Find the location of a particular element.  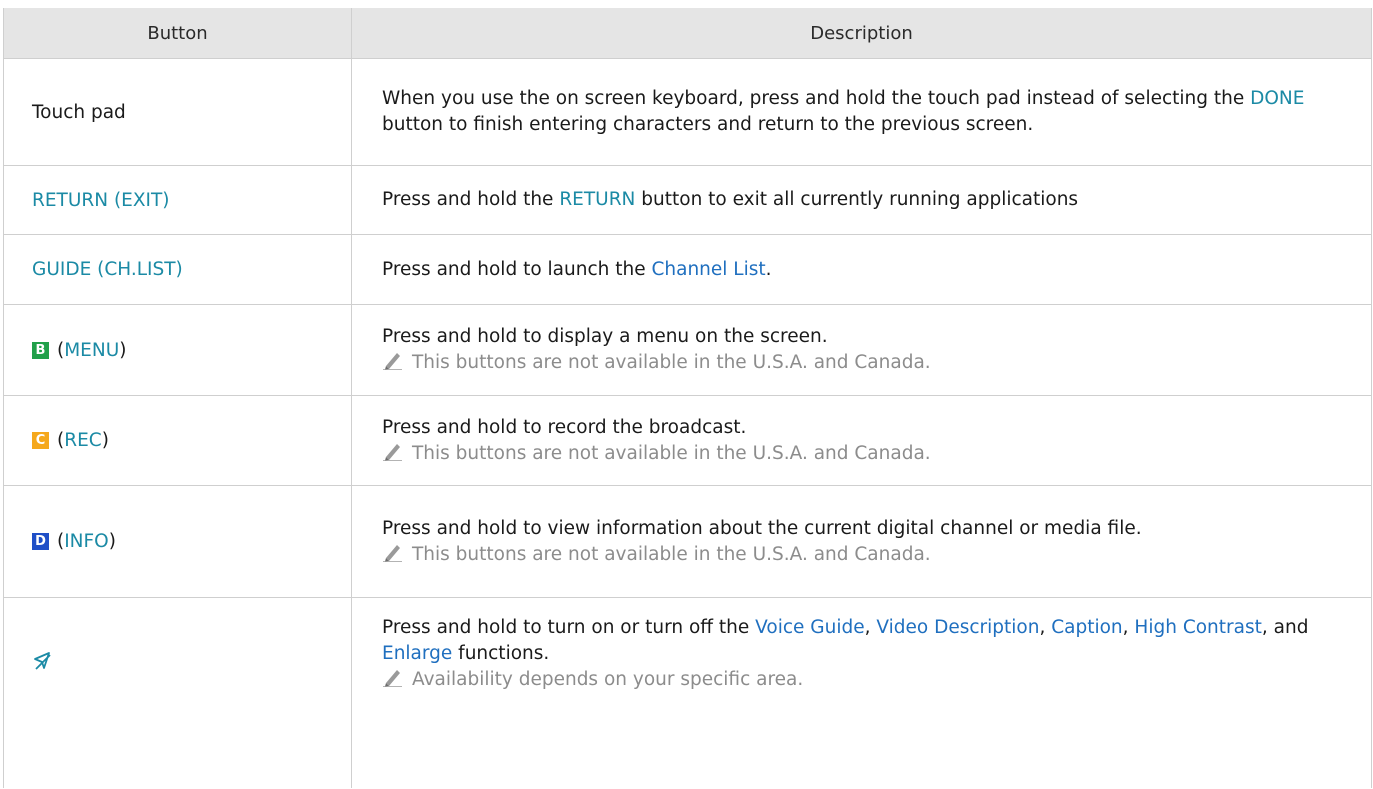

header-description-label: Description is located at coordinates (861, 33).